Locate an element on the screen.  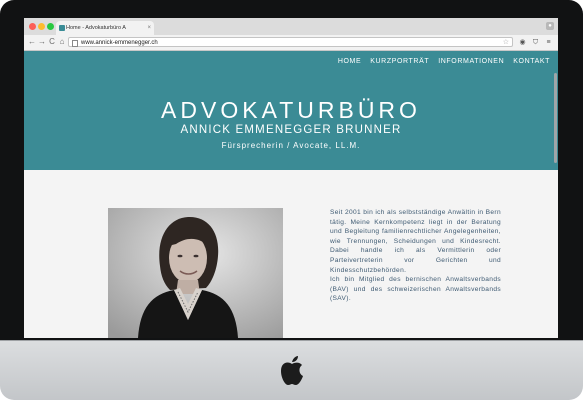
browser-toolbar: ← → C ⌂ www.annick-emmenegger.ch ☆ ◉ ⛉ ≡ is located at coordinates (291, 43).